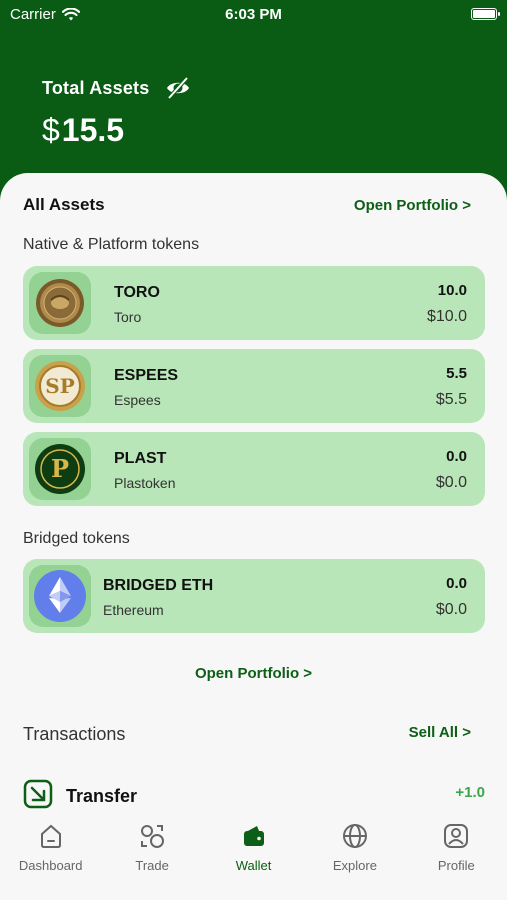 The image size is (507, 900). I want to click on globe-icon, so click(354, 836).